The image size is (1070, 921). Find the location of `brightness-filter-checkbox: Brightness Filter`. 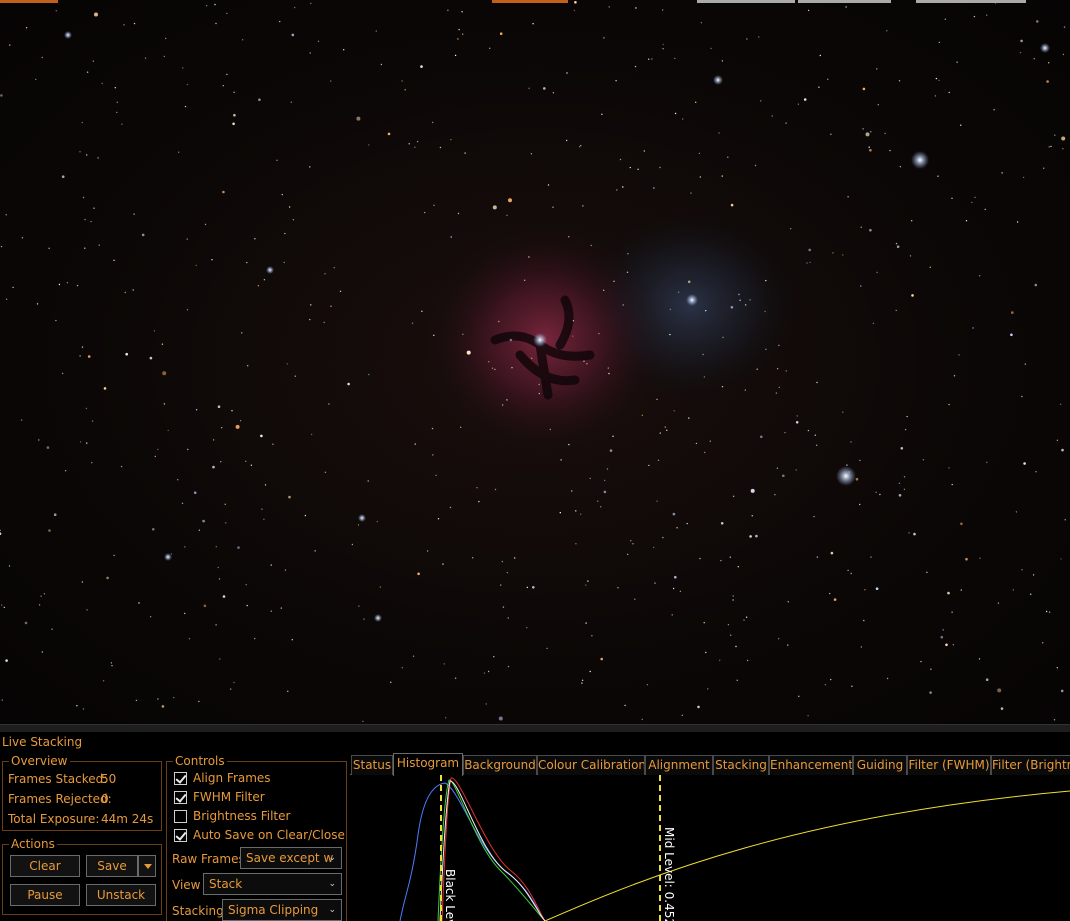

brightness-filter-checkbox: Brightness Filter is located at coordinates (232, 816).